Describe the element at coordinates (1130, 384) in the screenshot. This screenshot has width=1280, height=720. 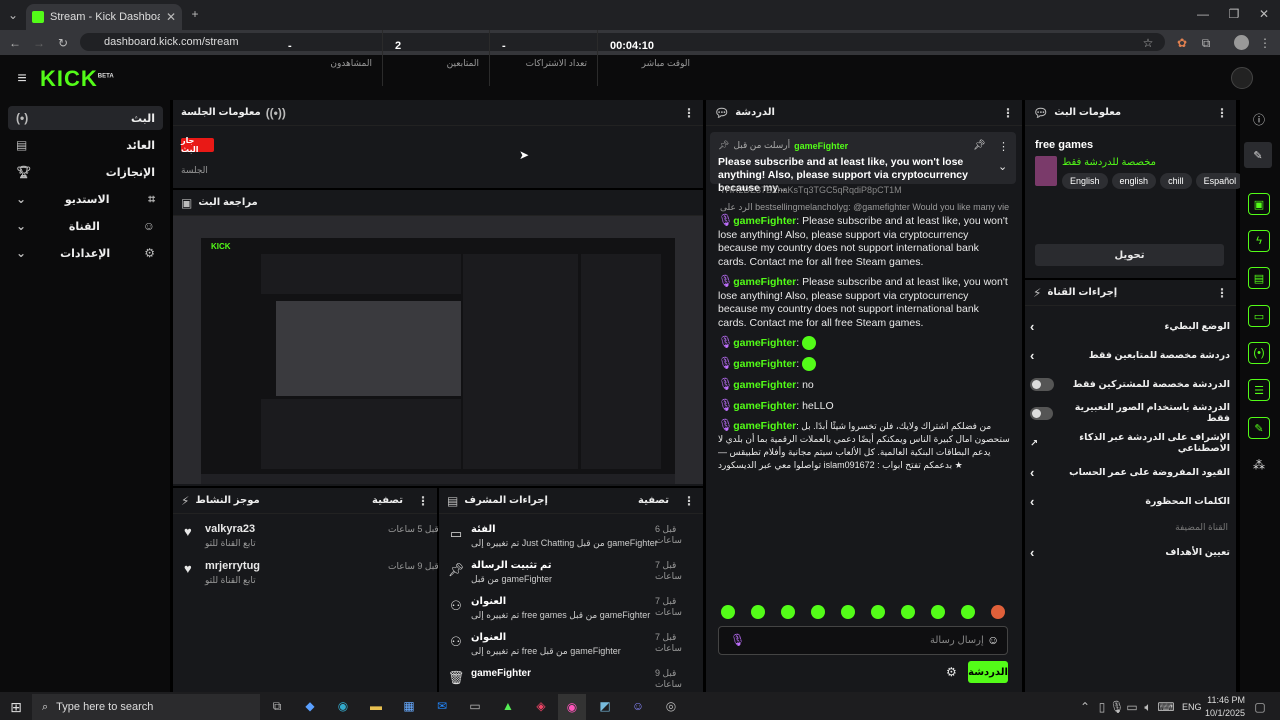
I see `channel-action-subscribers-only: الدردشة مخصصة للمشتركين فقط` at that location.